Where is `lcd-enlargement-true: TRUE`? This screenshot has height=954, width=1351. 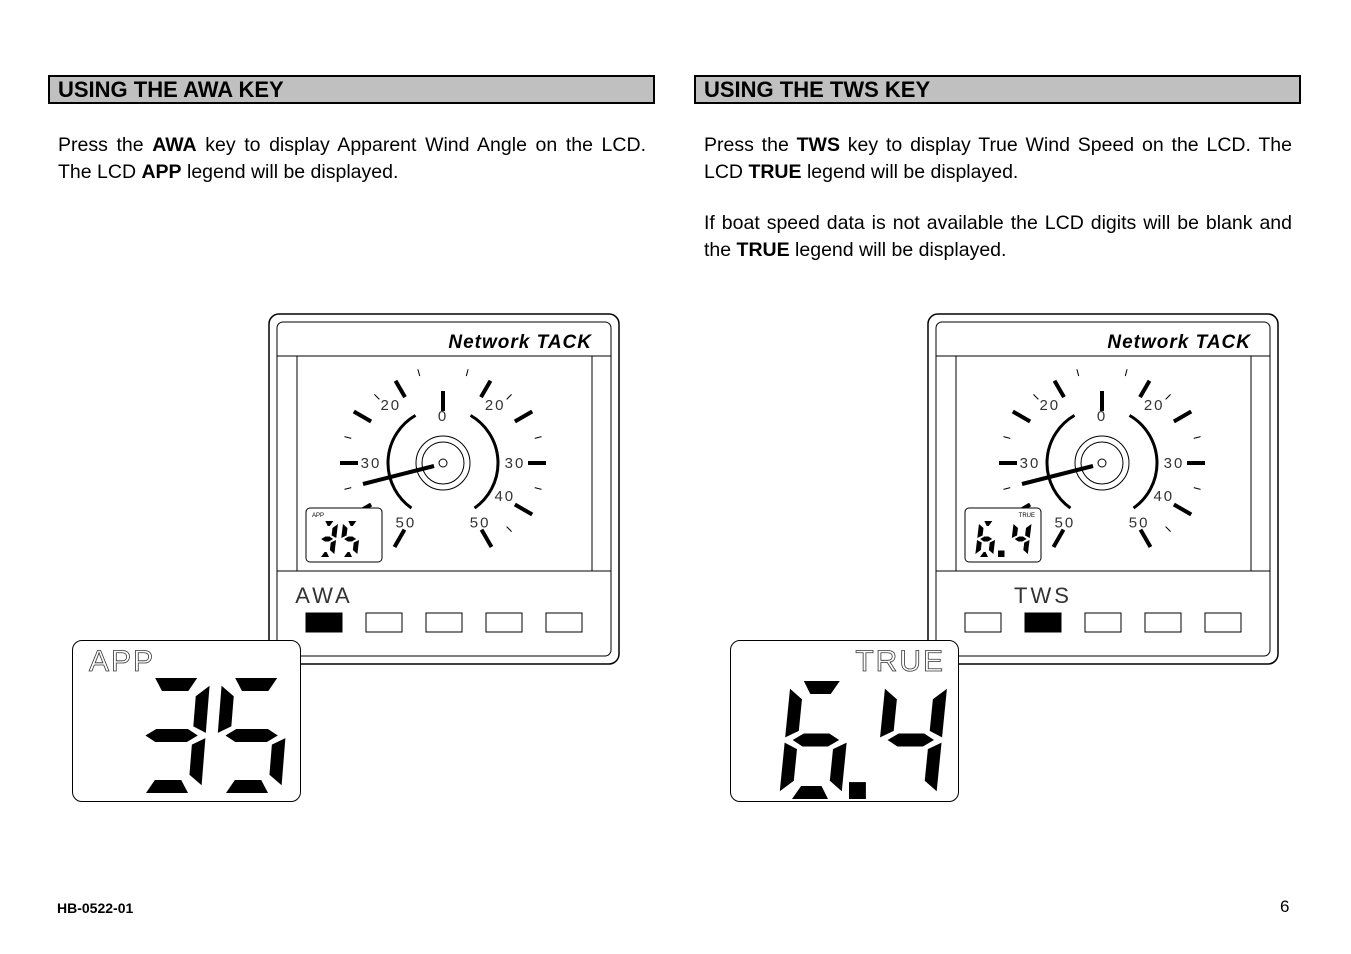
lcd-enlargement-true: TRUE is located at coordinates (844, 721).